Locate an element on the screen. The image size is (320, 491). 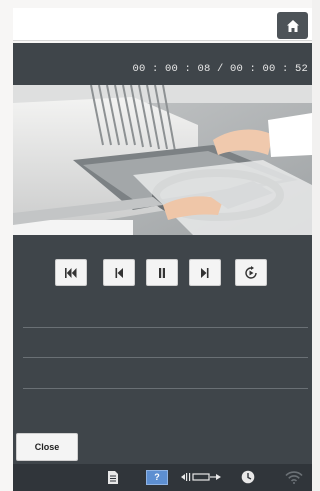
replay-button is located at coordinates (251, 272).